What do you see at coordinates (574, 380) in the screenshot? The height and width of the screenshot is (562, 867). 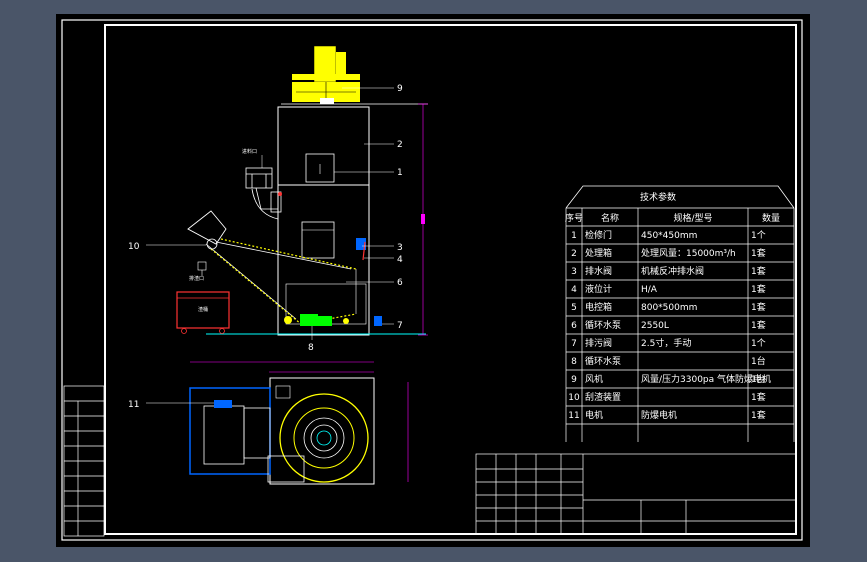 I see `table-cell-index: 9` at bounding box center [574, 380].